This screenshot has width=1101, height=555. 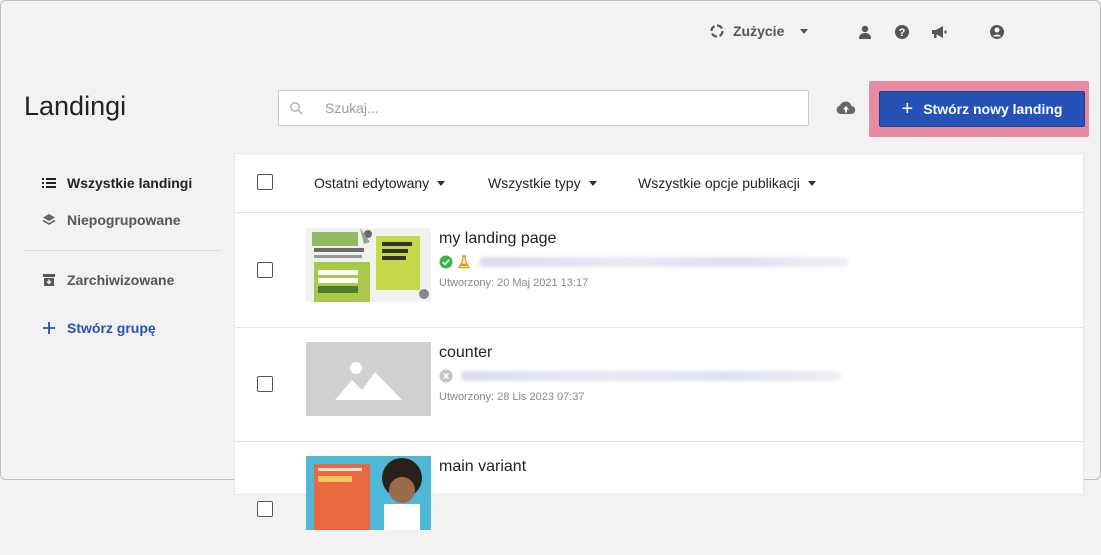 What do you see at coordinates (997, 32) in the screenshot?
I see `account-icon` at bounding box center [997, 32].